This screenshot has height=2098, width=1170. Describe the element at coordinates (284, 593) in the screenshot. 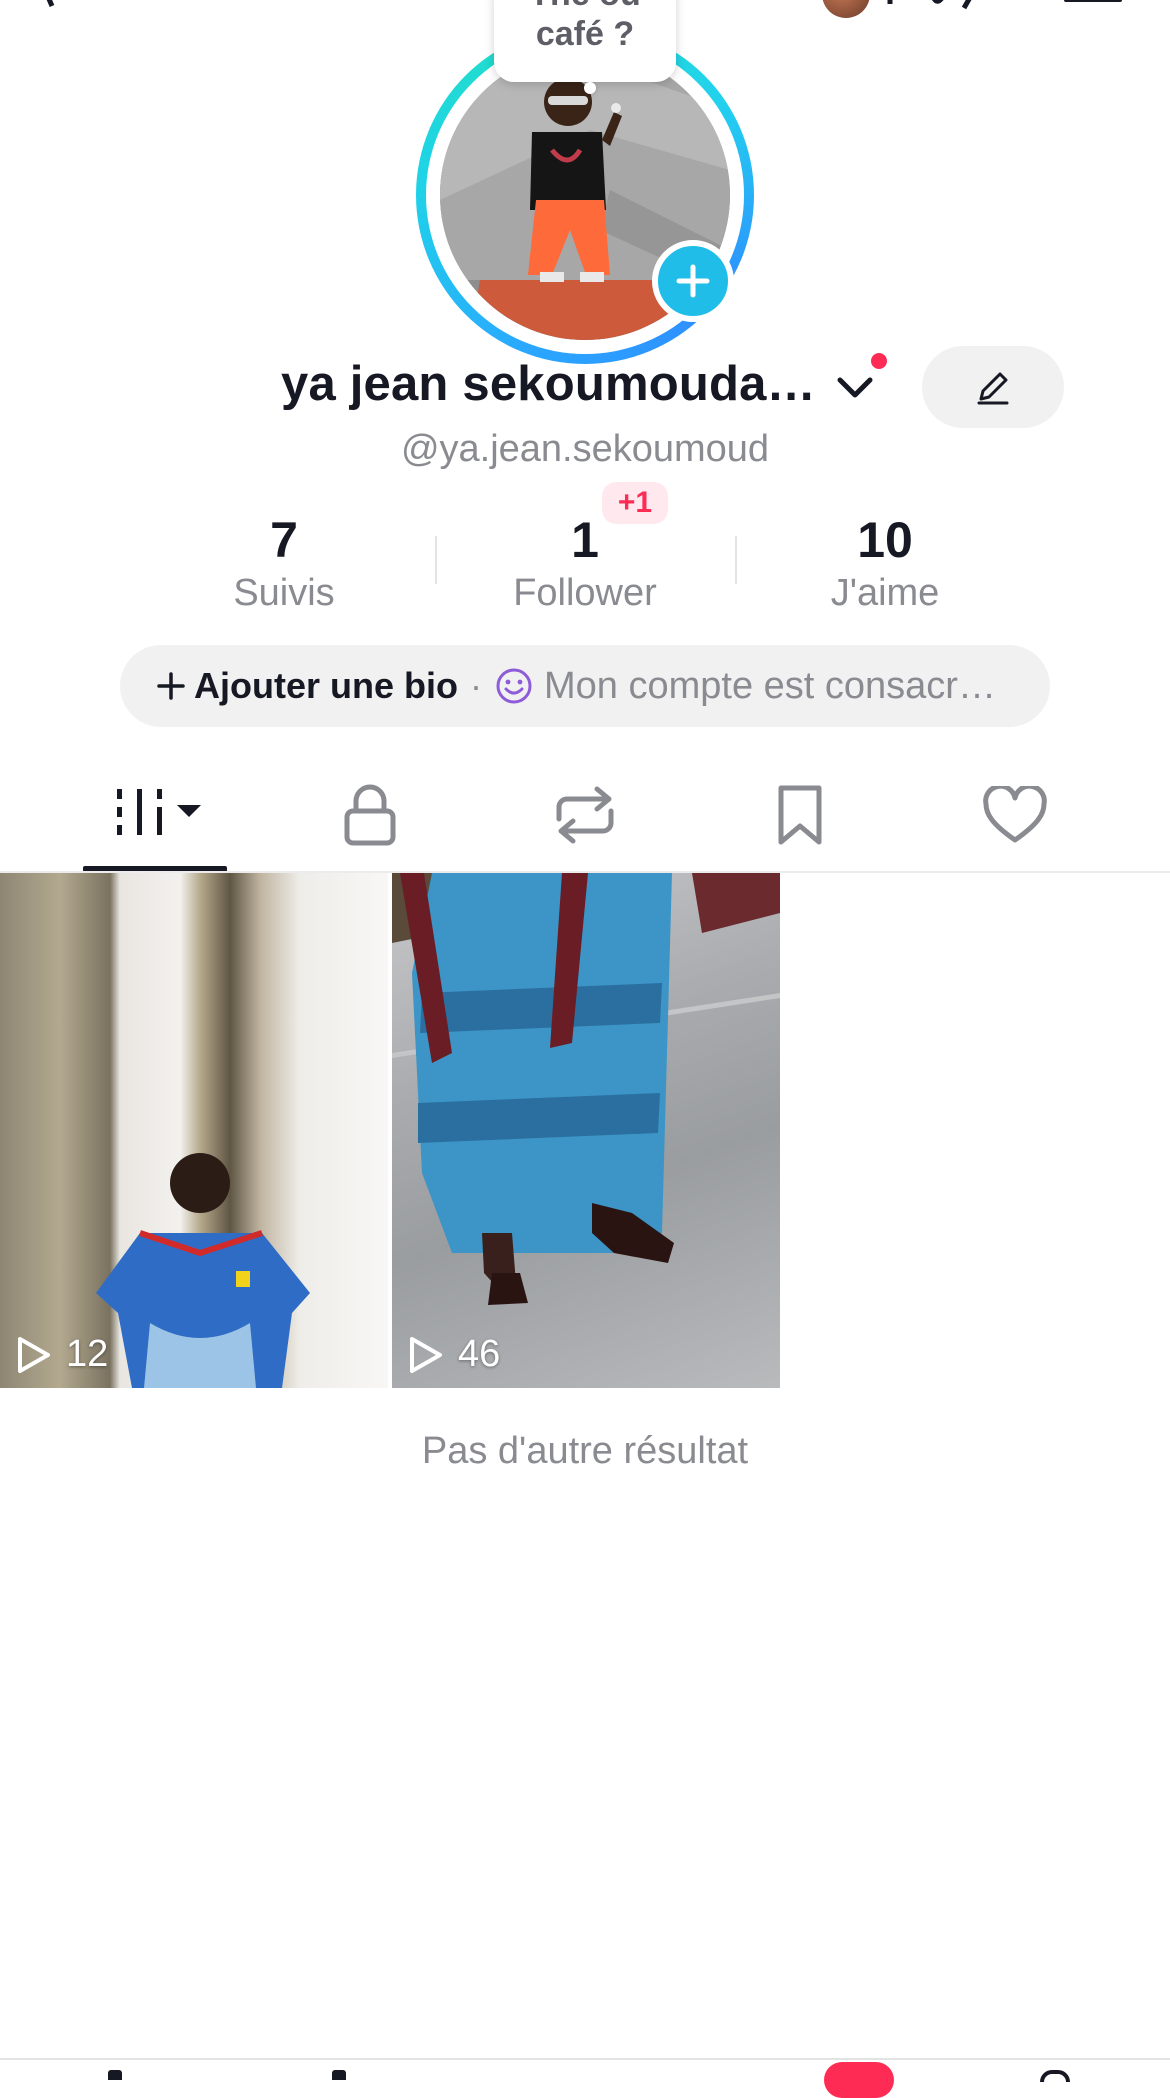

I see `following-label: Suivis` at that location.